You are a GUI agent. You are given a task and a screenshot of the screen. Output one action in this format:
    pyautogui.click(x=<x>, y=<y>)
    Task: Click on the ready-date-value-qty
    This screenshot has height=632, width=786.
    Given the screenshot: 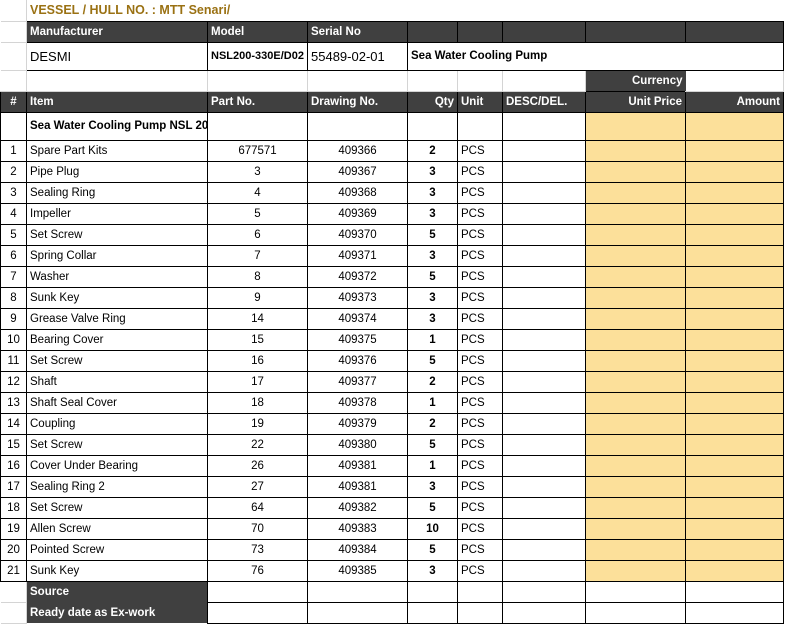 What is the action you would take?
    pyautogui.click(x=432, y=612)
    